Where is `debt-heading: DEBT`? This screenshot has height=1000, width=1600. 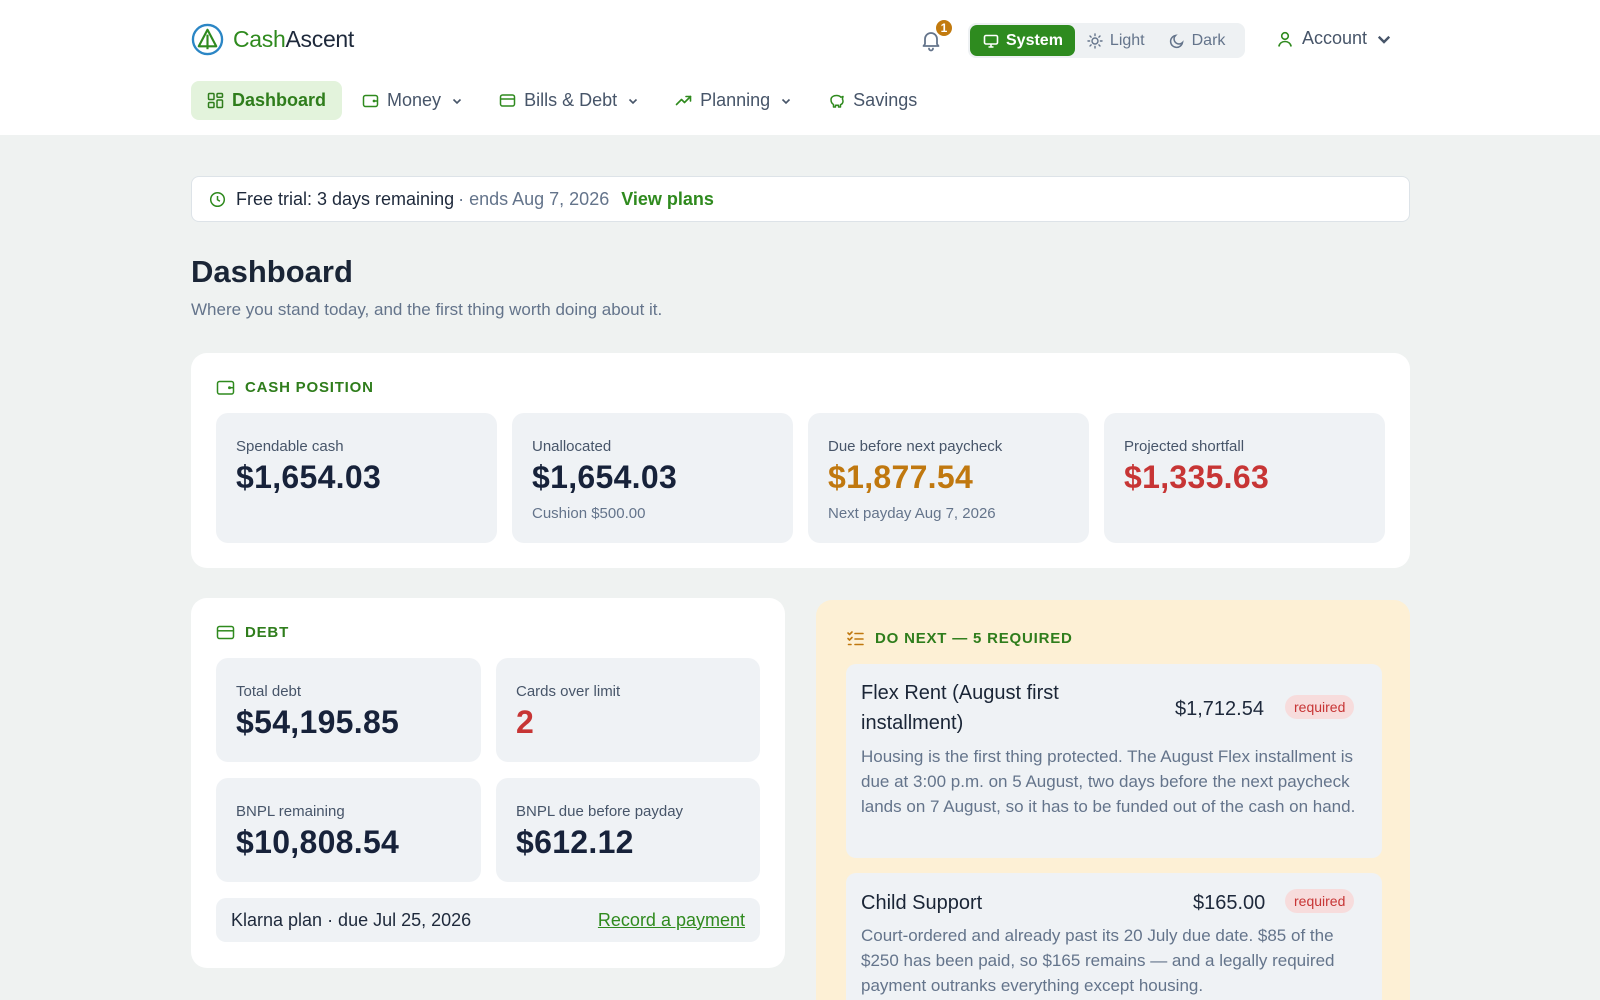 debt-heading: DEBT is located at coordinates (252, 632).